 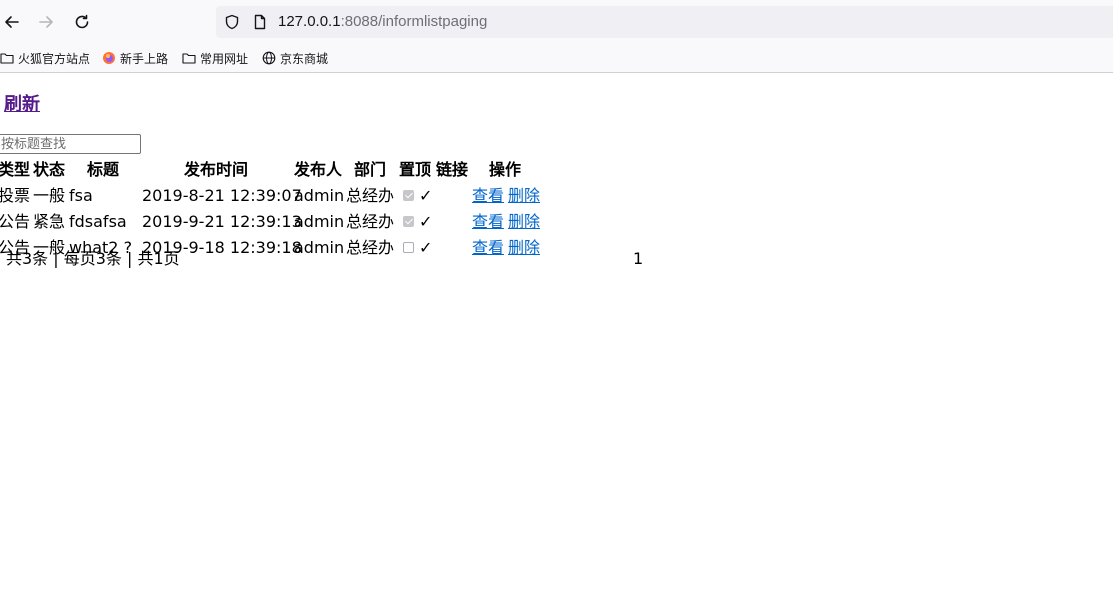 I want to click on title-search-input, so click(x=70, y=144).